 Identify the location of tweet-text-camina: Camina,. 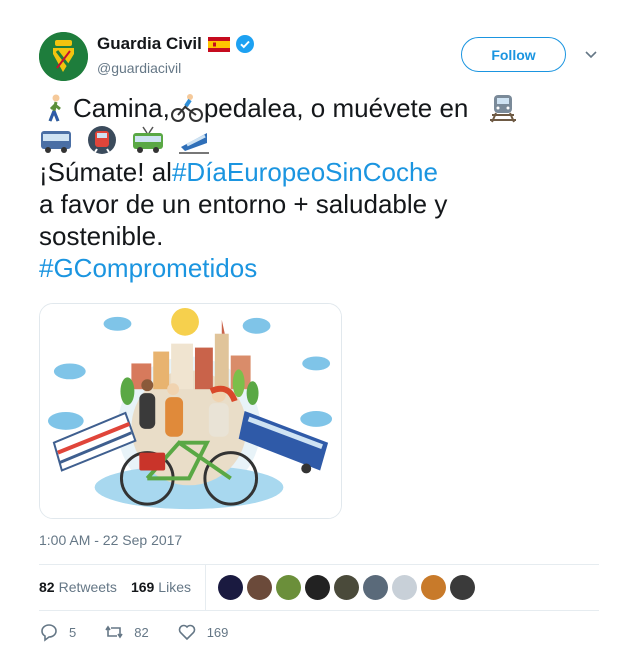
(121, 108).